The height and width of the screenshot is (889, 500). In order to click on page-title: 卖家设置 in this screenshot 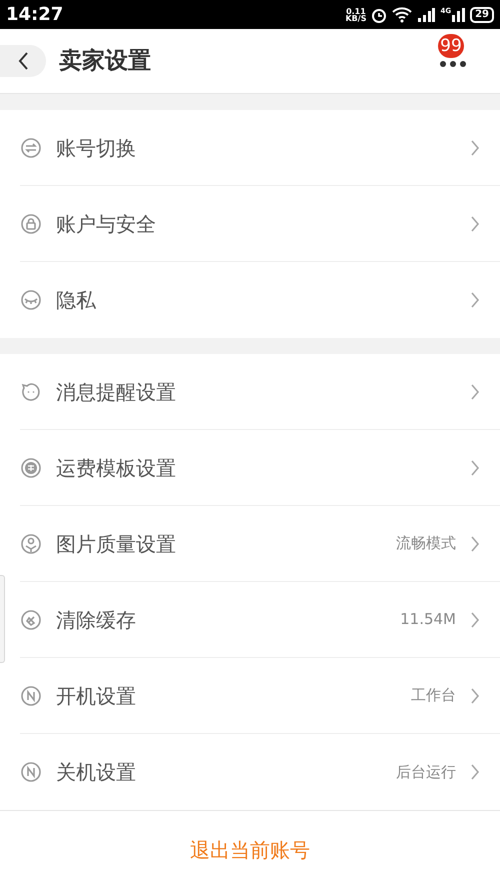, I will do `click(105, 61)`.